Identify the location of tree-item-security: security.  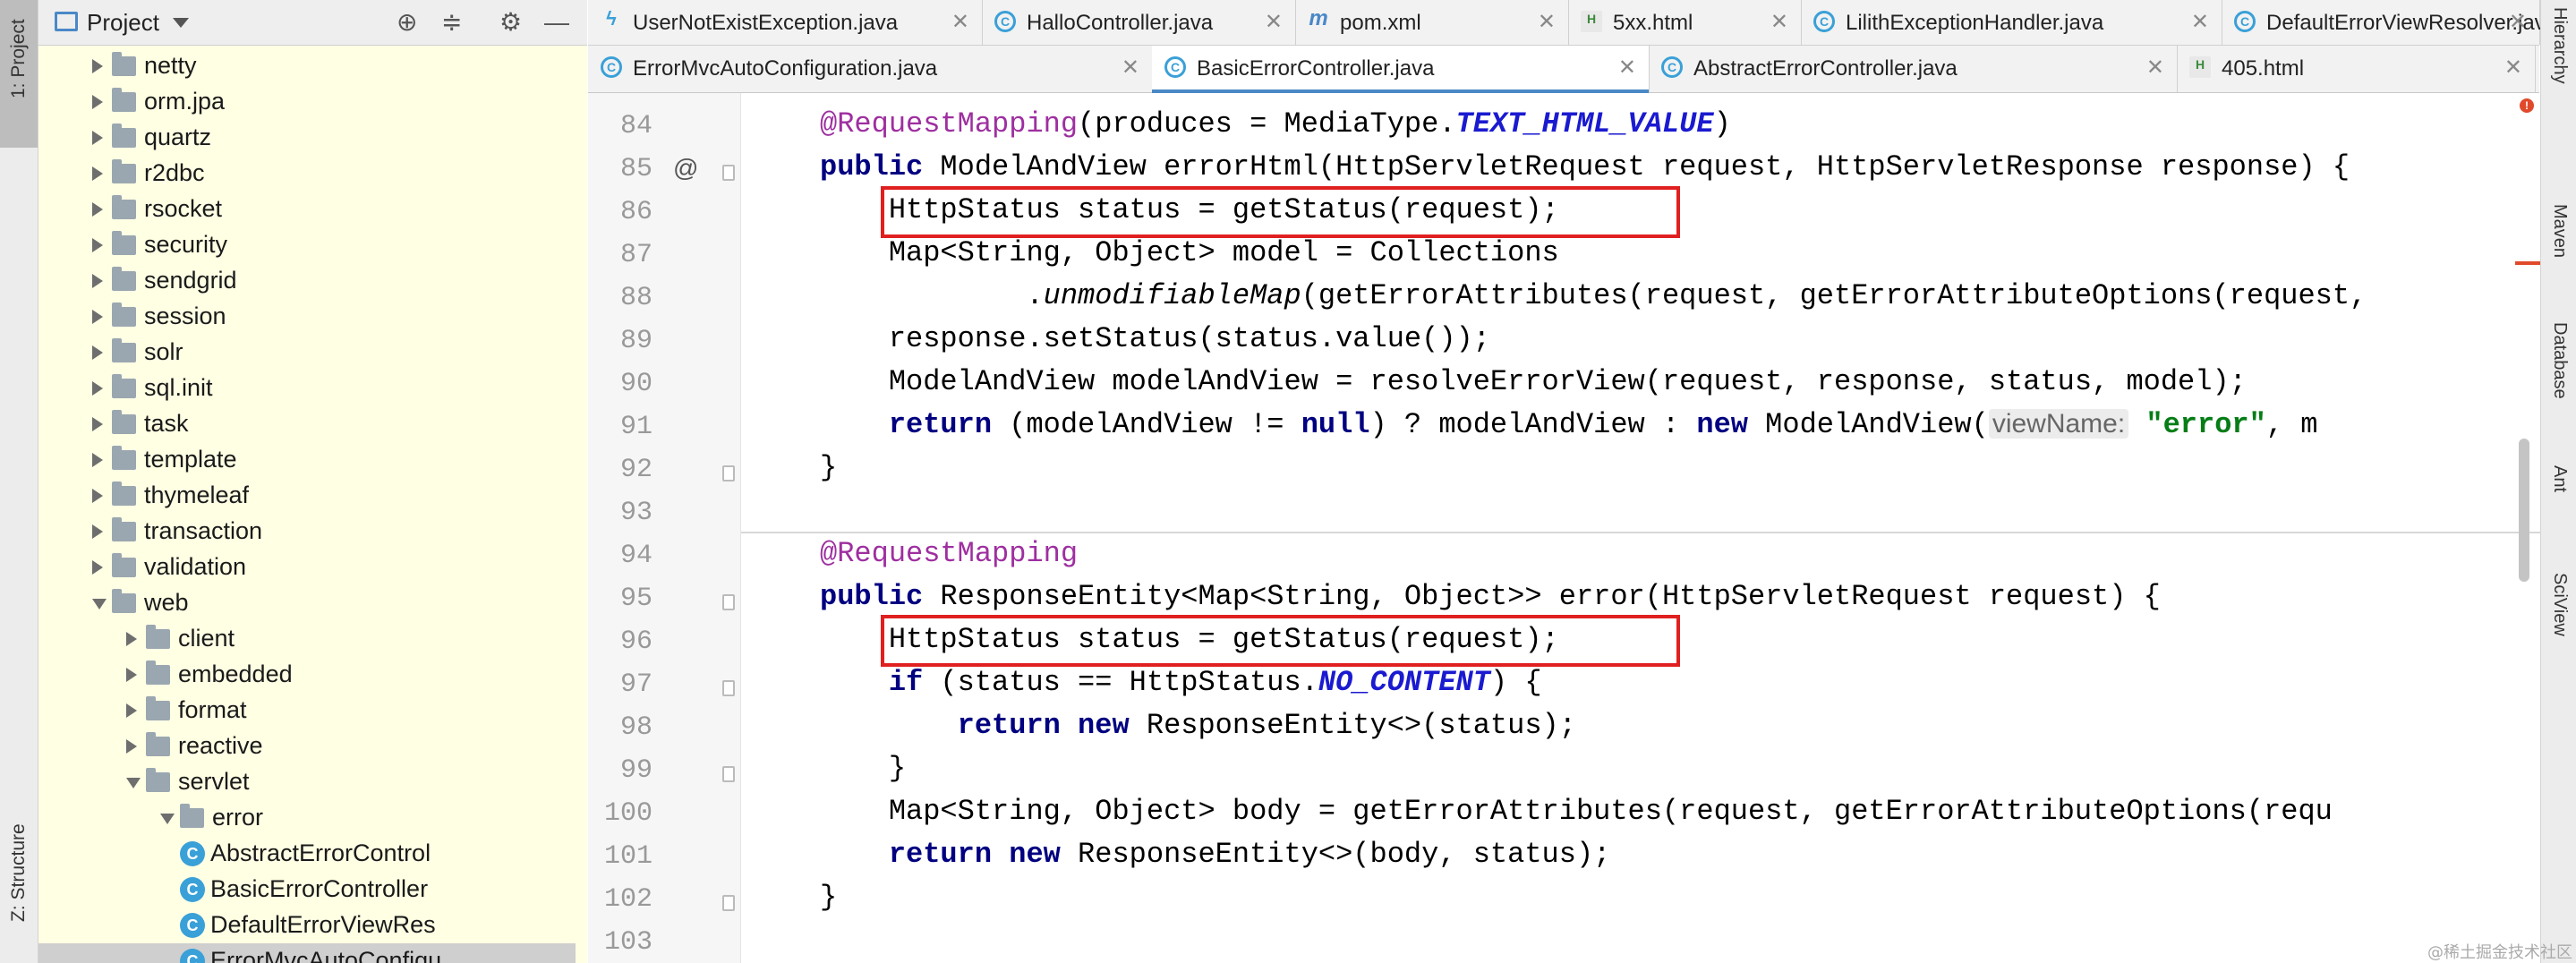
(307, 245).